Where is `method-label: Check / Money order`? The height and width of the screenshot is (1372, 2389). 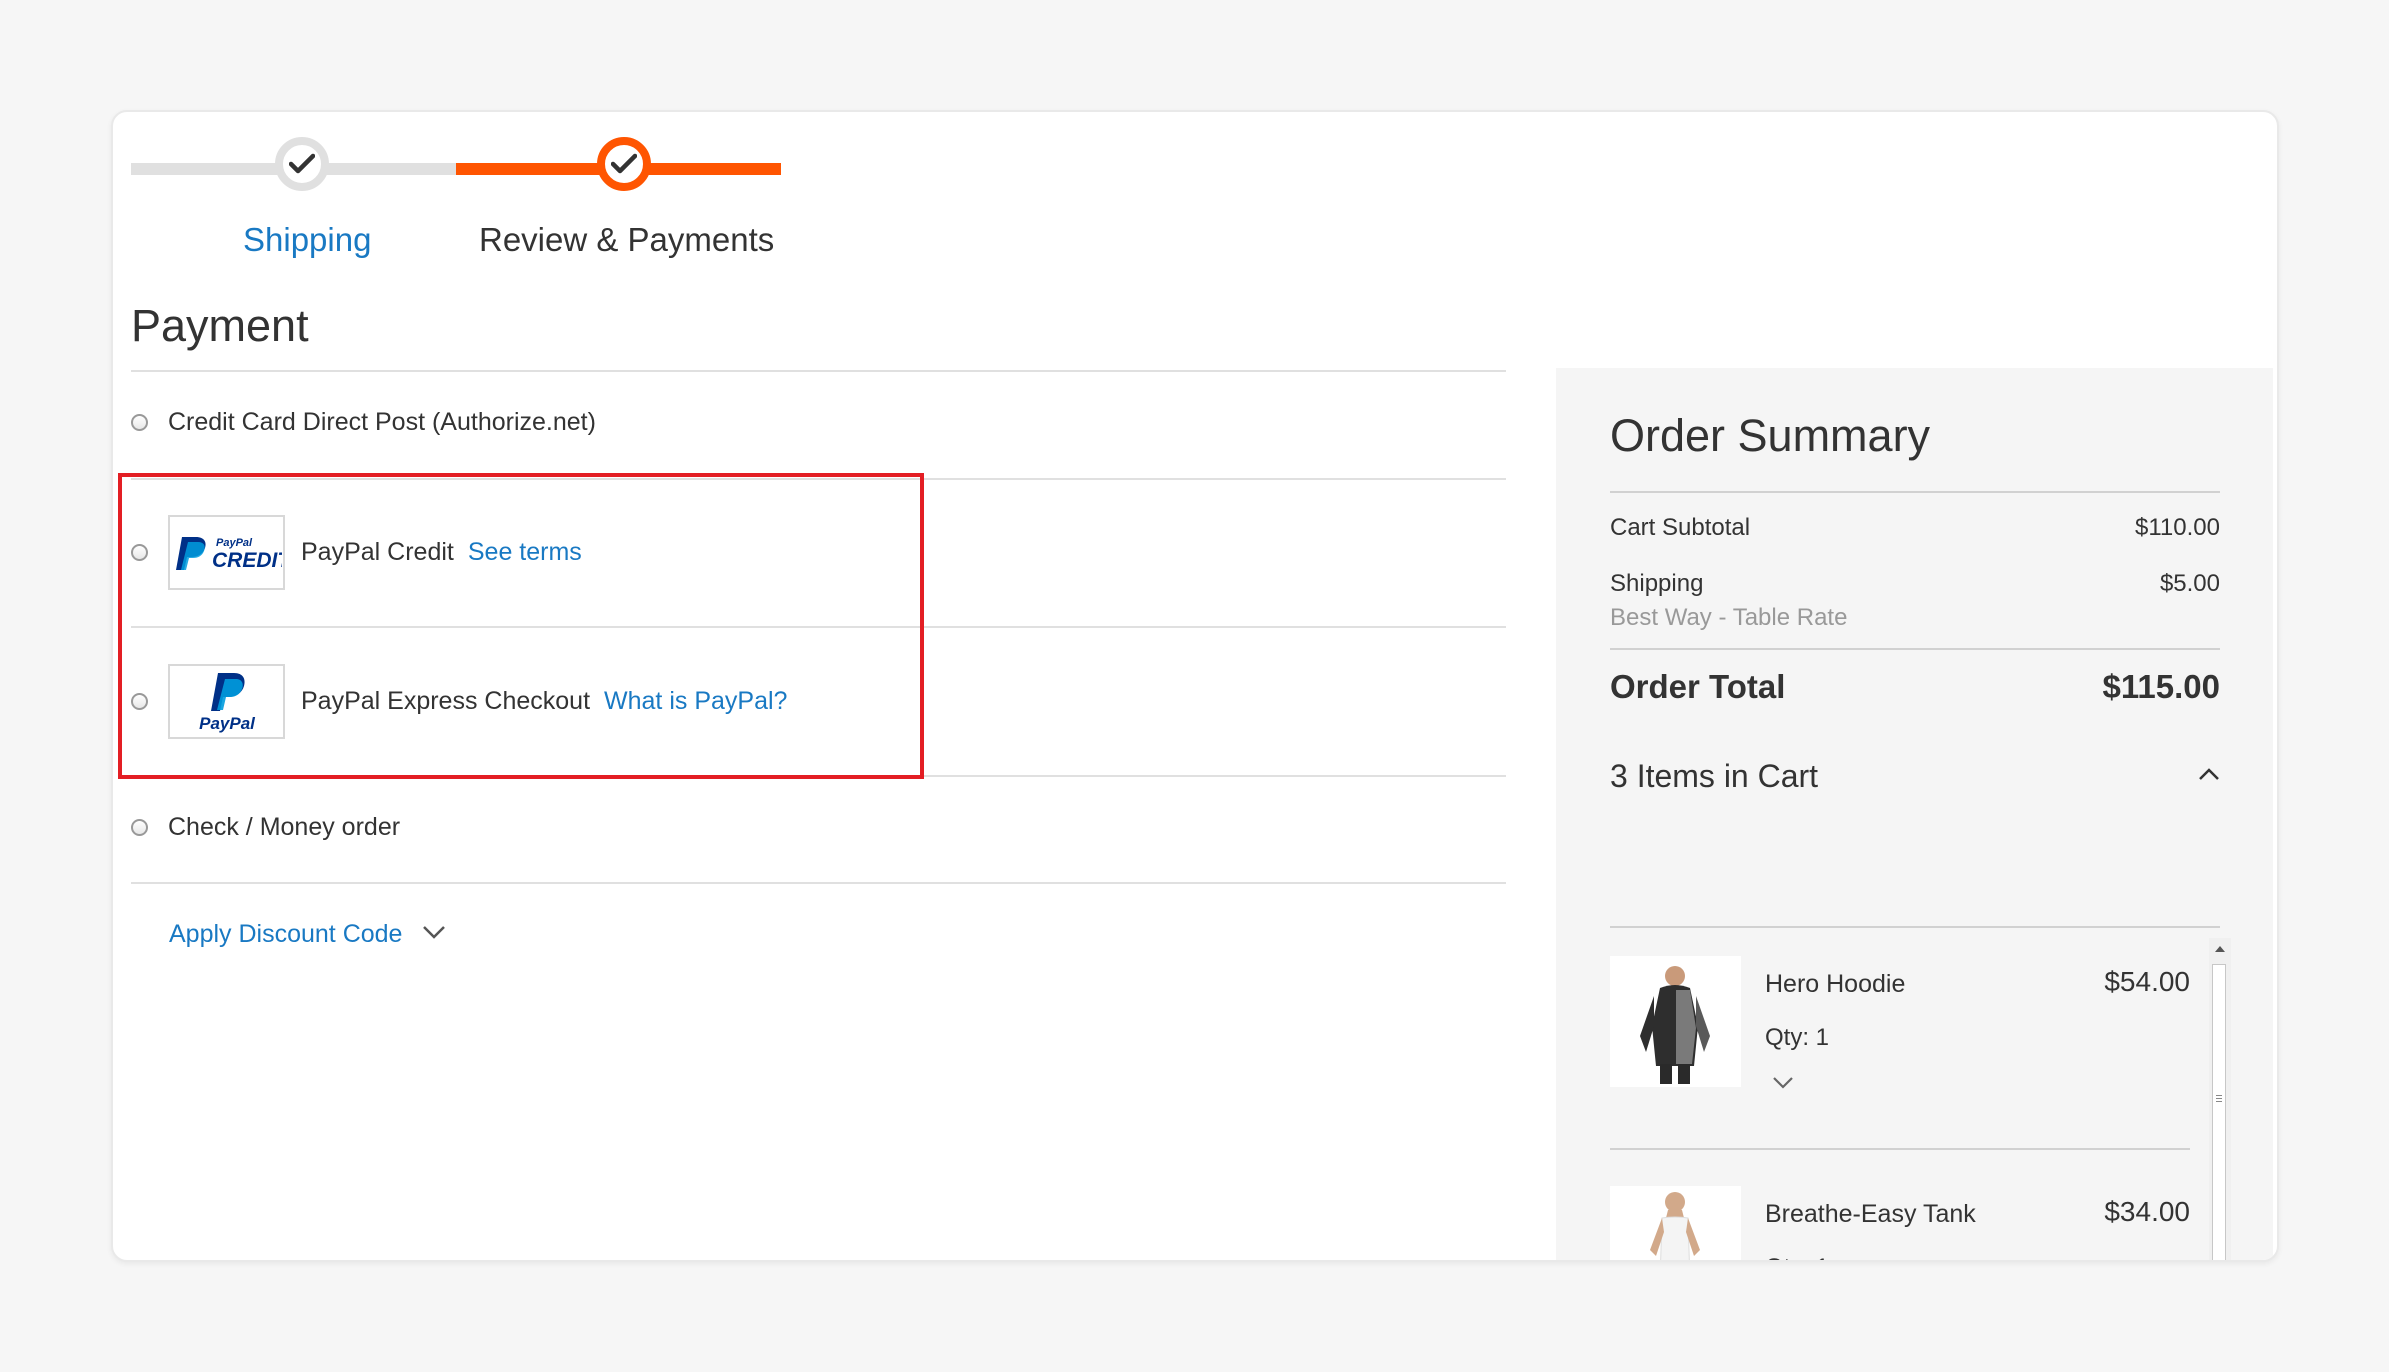
method-label: Check / Money order is located at coordinates (284, 827).